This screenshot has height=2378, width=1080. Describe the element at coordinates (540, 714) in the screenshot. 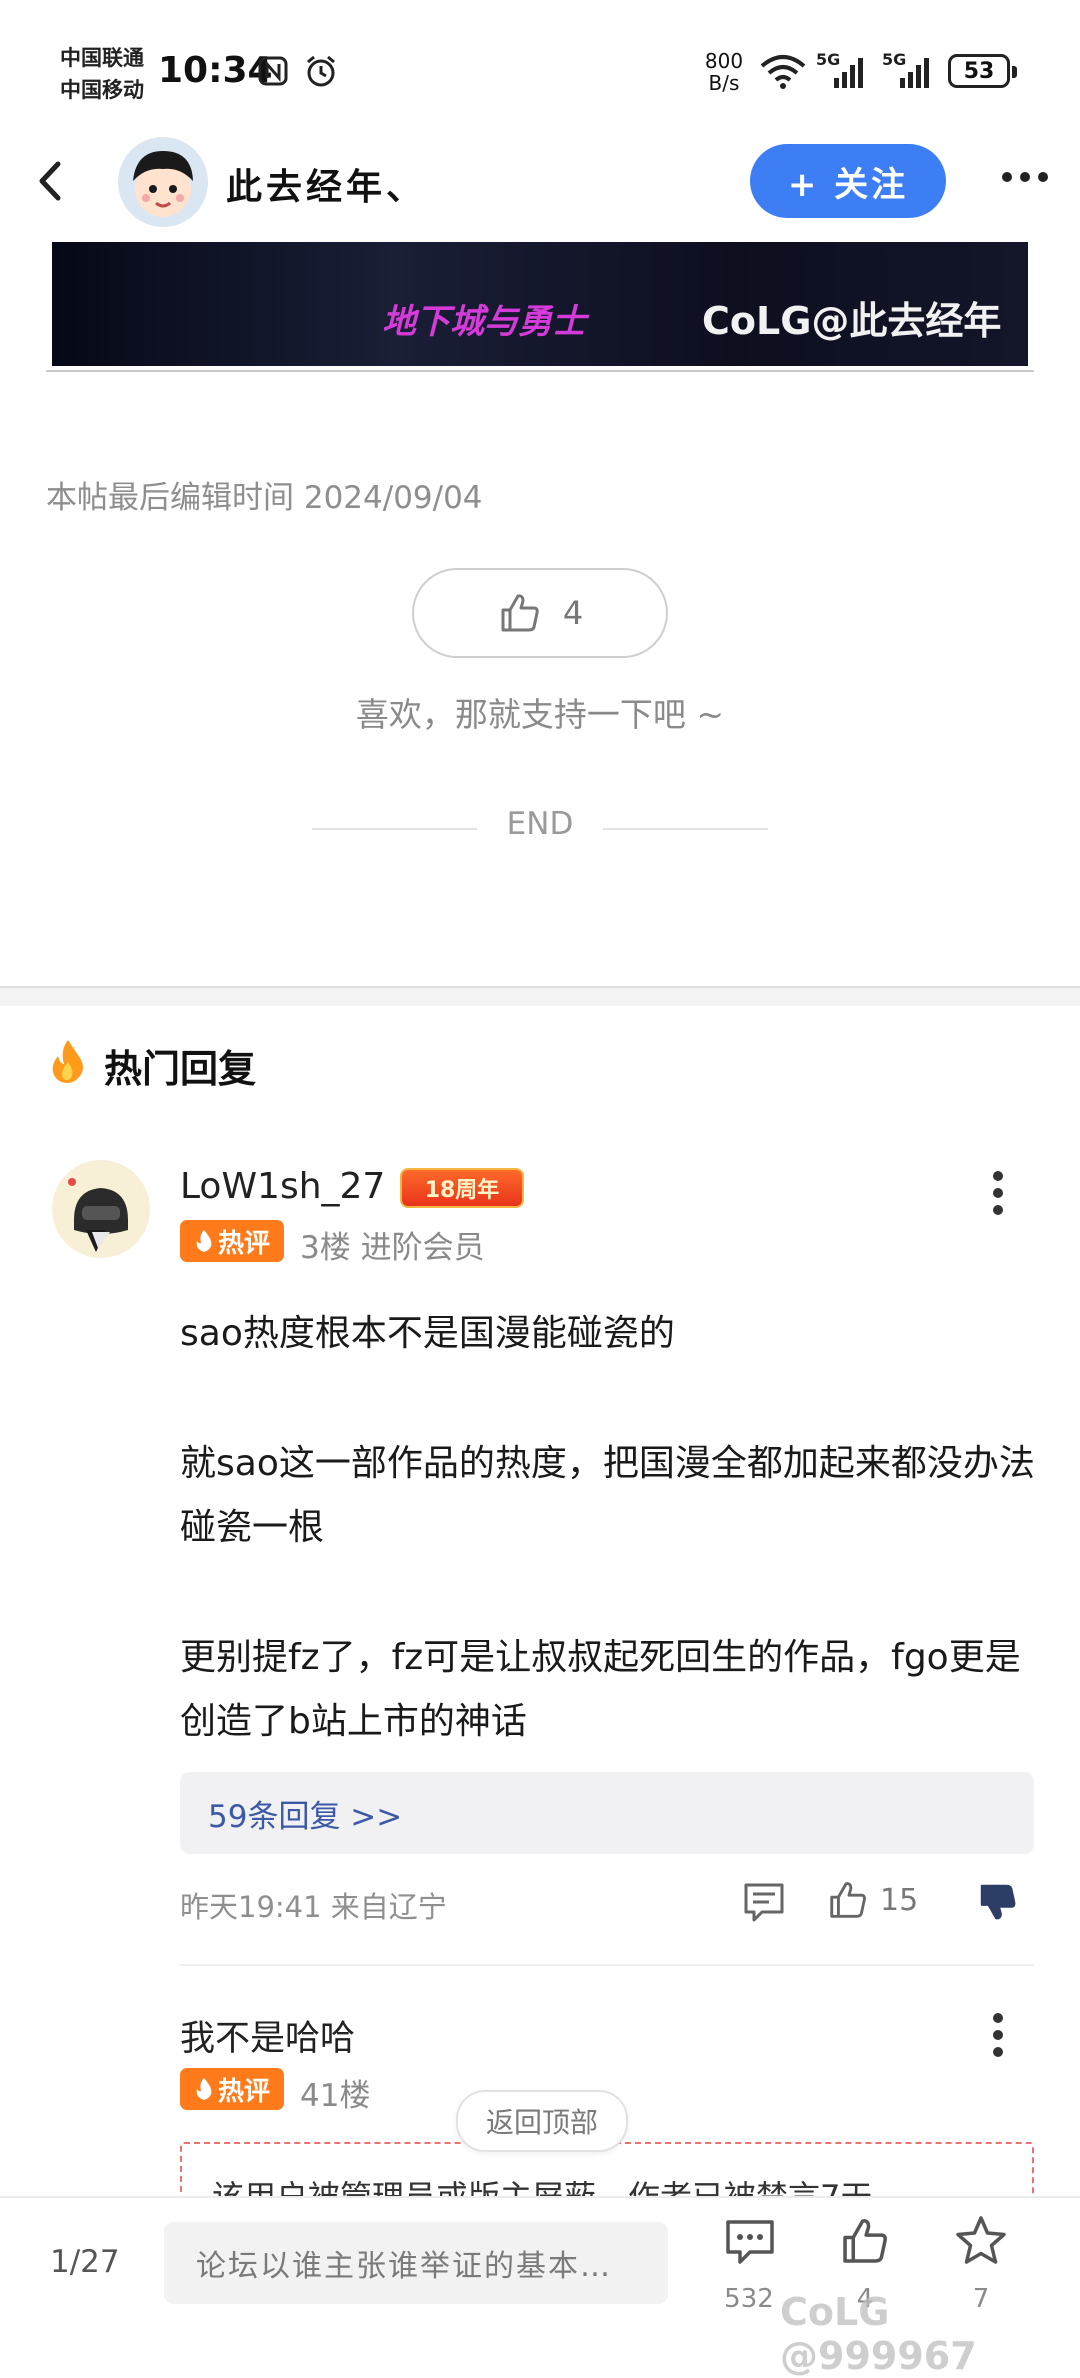

I see `support-prompt: 喜欢，那就支持一下吧 ~` at that location.